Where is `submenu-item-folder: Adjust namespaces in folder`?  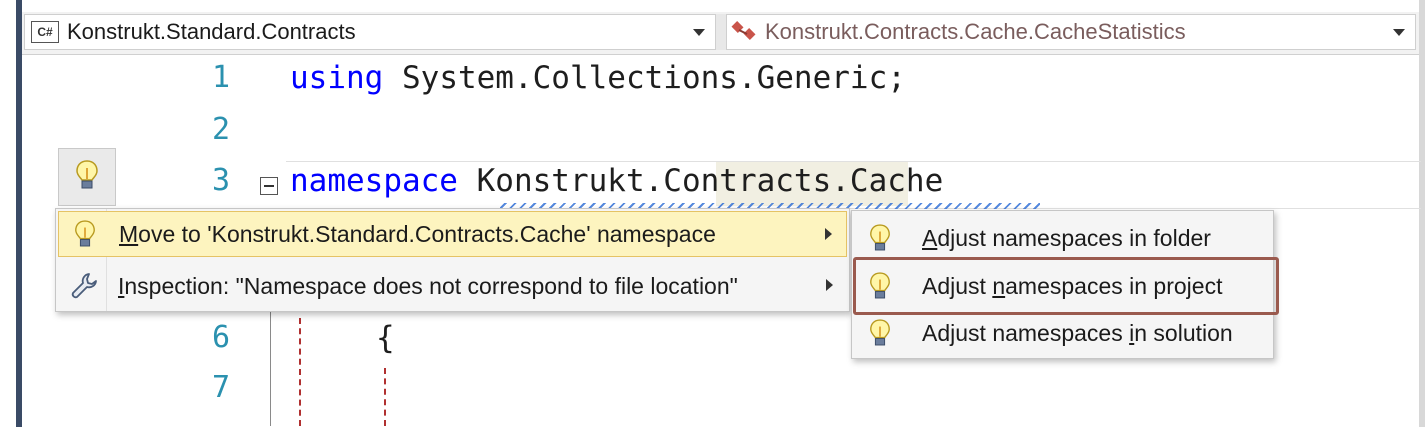 submenu-item-folder: Adjust namespaces in folder is located at coordinates (1062, 238).